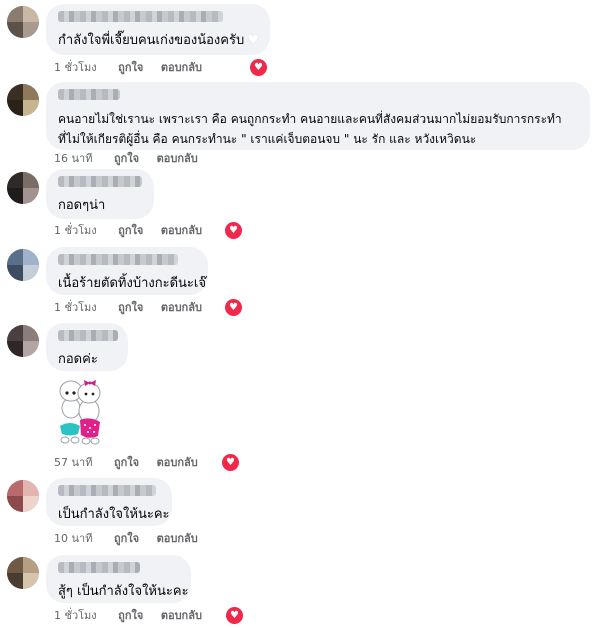  What do you see at coordinates (73, 159) in the screenshot?
I see `comment-timestamp: 16 นาที` at bounding box center [73, 159].